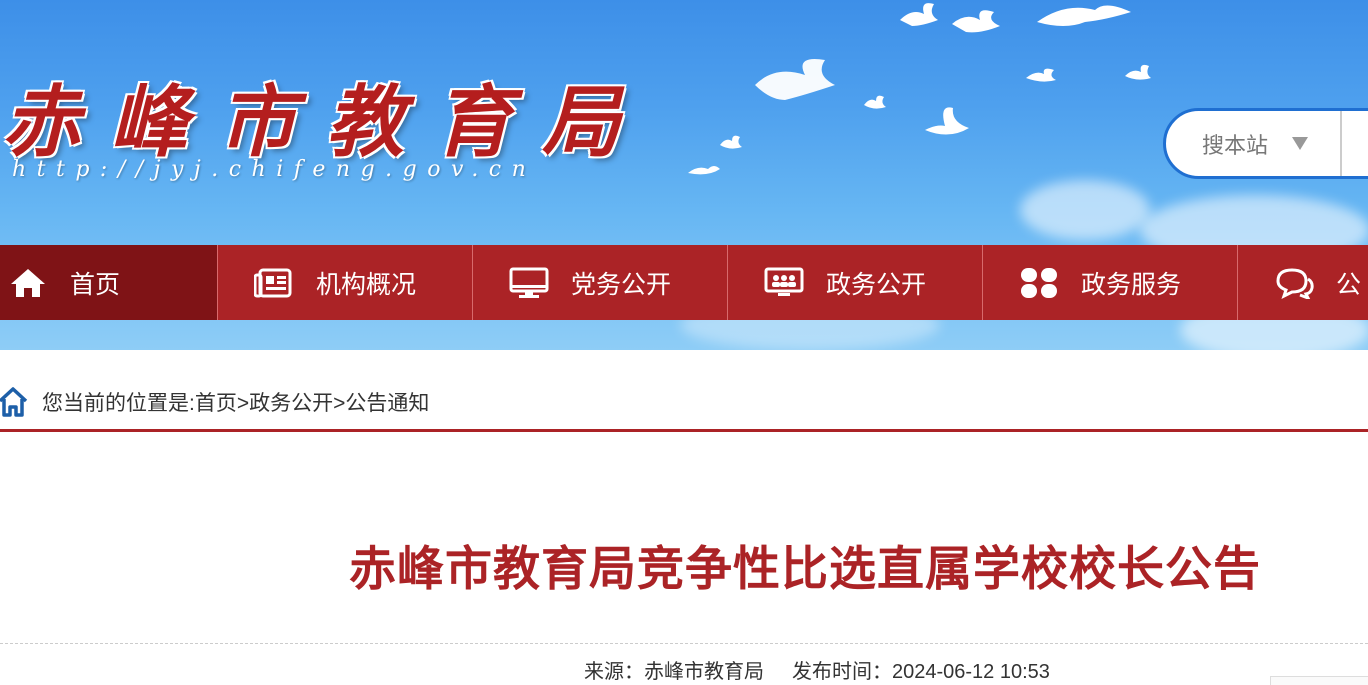  Describe the element at coordinates (274, 169) in the screenshot. I see `site-url: http://jyj.chifeng.gov.cn` at that location.